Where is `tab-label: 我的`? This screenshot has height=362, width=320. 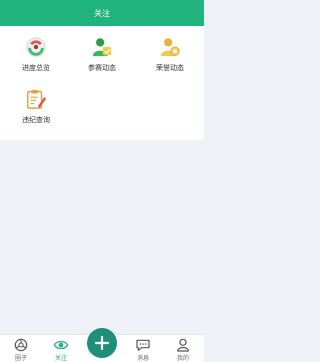 tab-label: 我的 is located at coordinates (182, 358).